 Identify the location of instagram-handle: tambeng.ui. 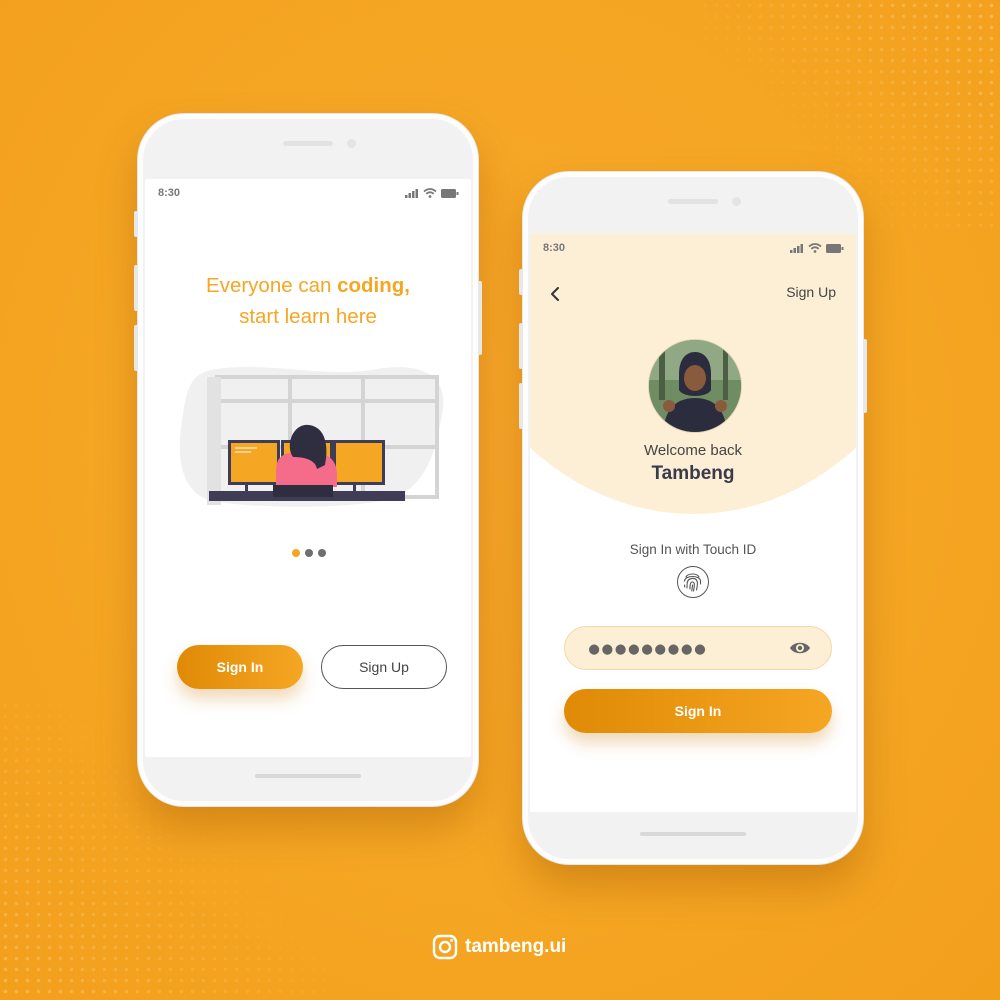
(499, 947).